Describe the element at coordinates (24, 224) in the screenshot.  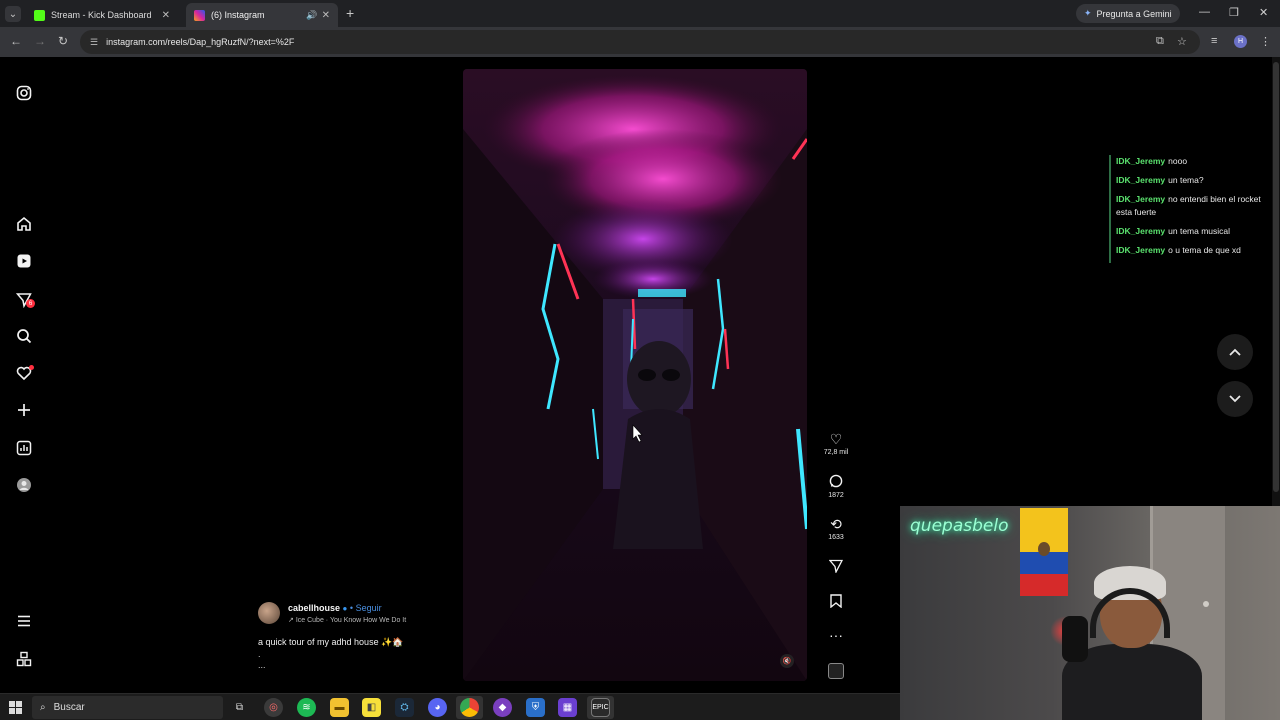
I see `home-icon` at that location.